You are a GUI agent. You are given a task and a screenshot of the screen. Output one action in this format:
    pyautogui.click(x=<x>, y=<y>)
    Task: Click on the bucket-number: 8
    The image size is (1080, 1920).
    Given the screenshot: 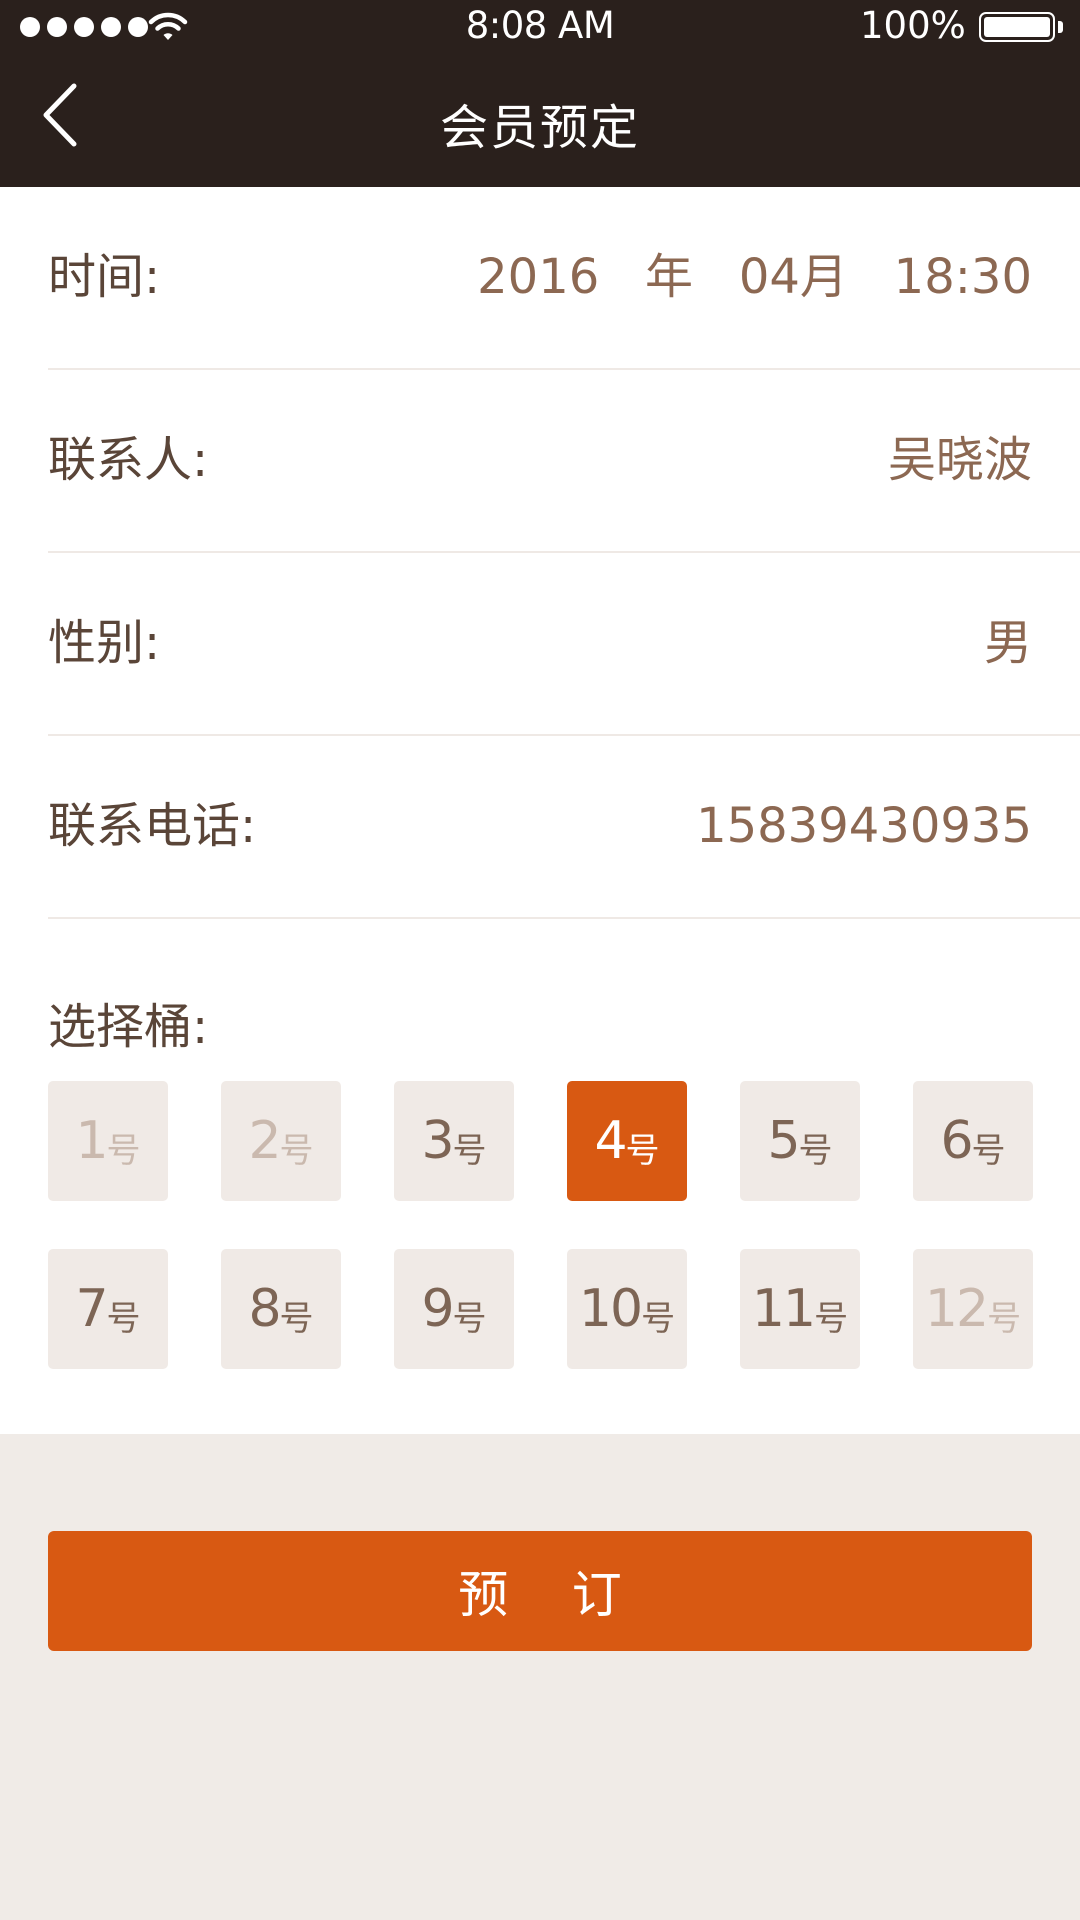 What is the action you would take?
    pyautogui.click(x=264, y=1309)
    